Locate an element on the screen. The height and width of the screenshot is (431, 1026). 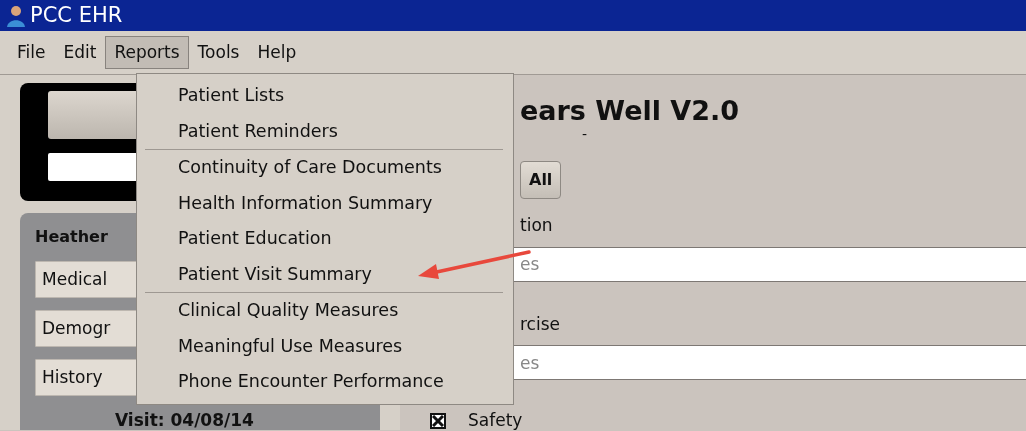
form-title: ears Well V2.0 is located at coordinates (630, 111).